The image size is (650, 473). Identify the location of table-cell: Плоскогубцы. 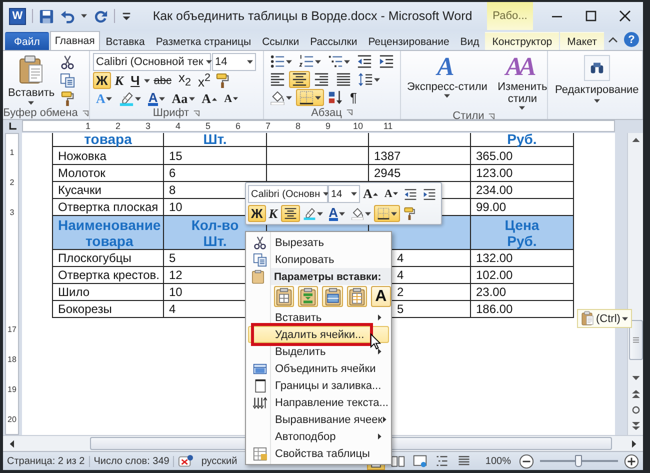
(108, 258).